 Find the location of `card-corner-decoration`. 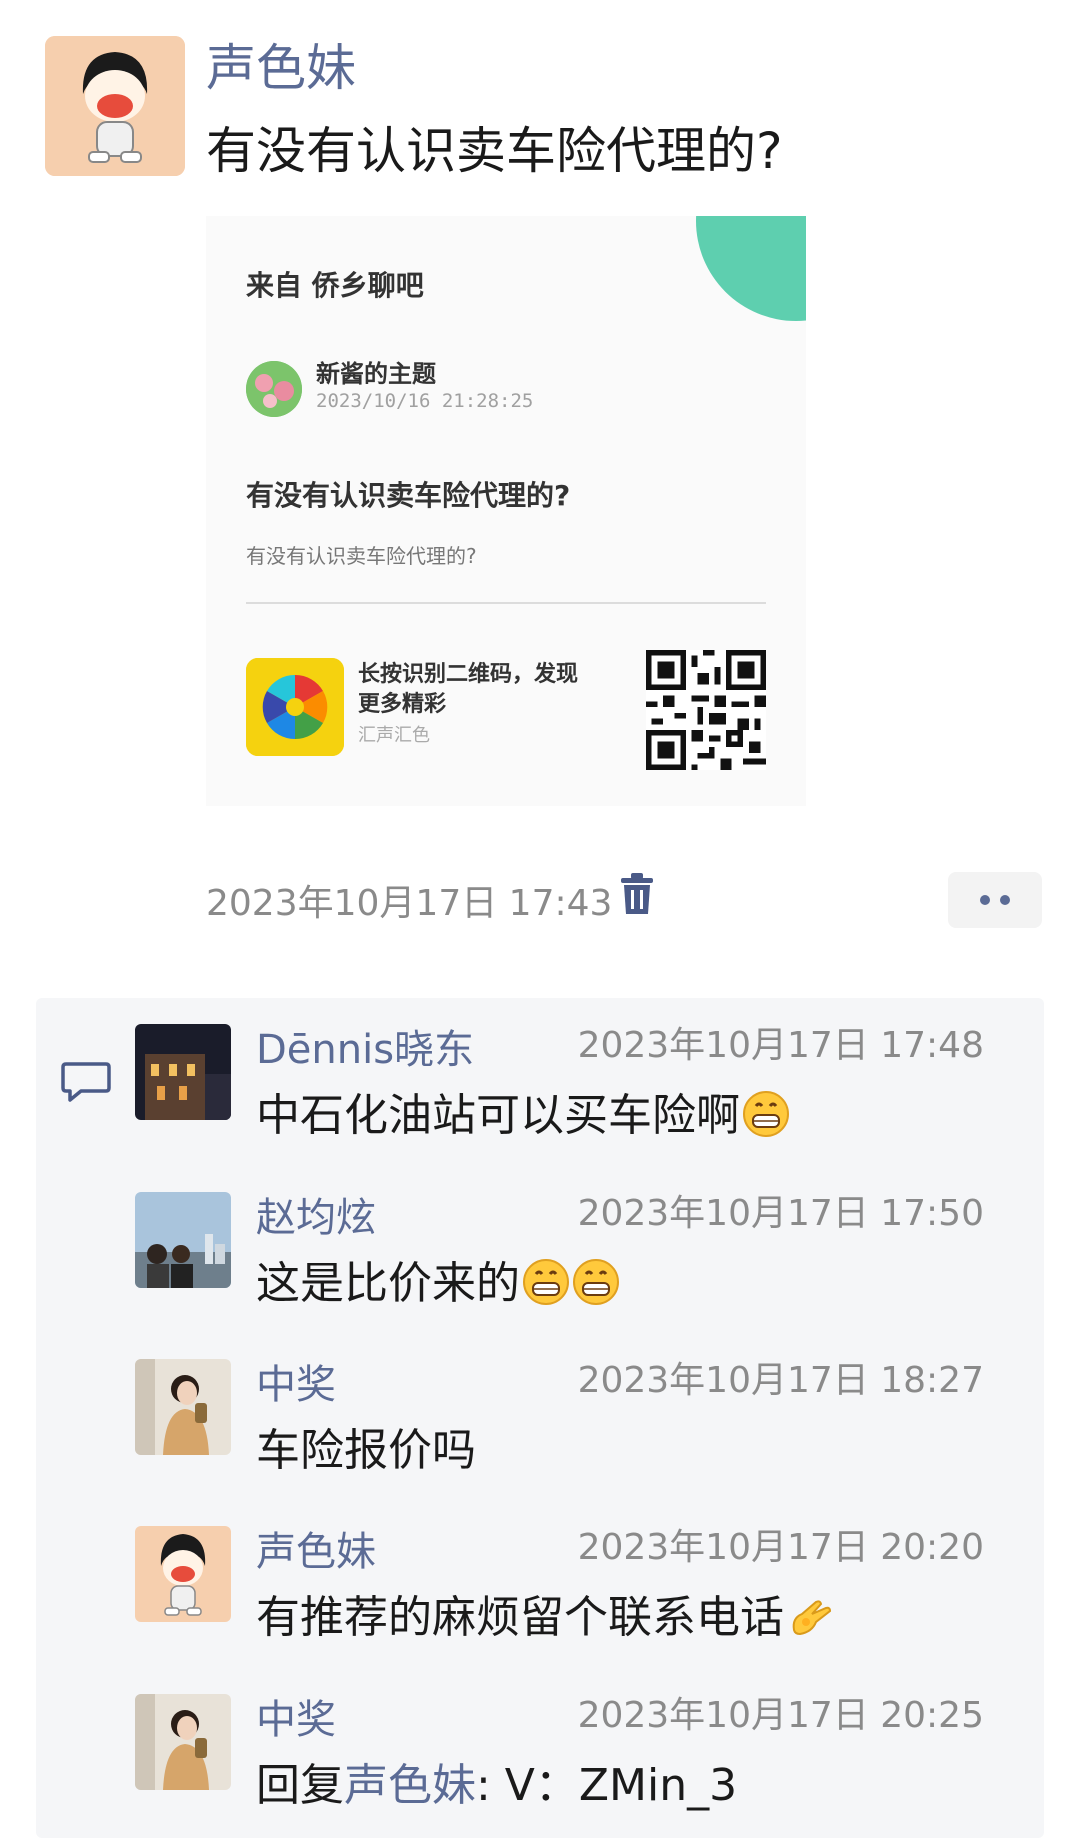

card-corner-decoration is located at coordinates (751, 268).